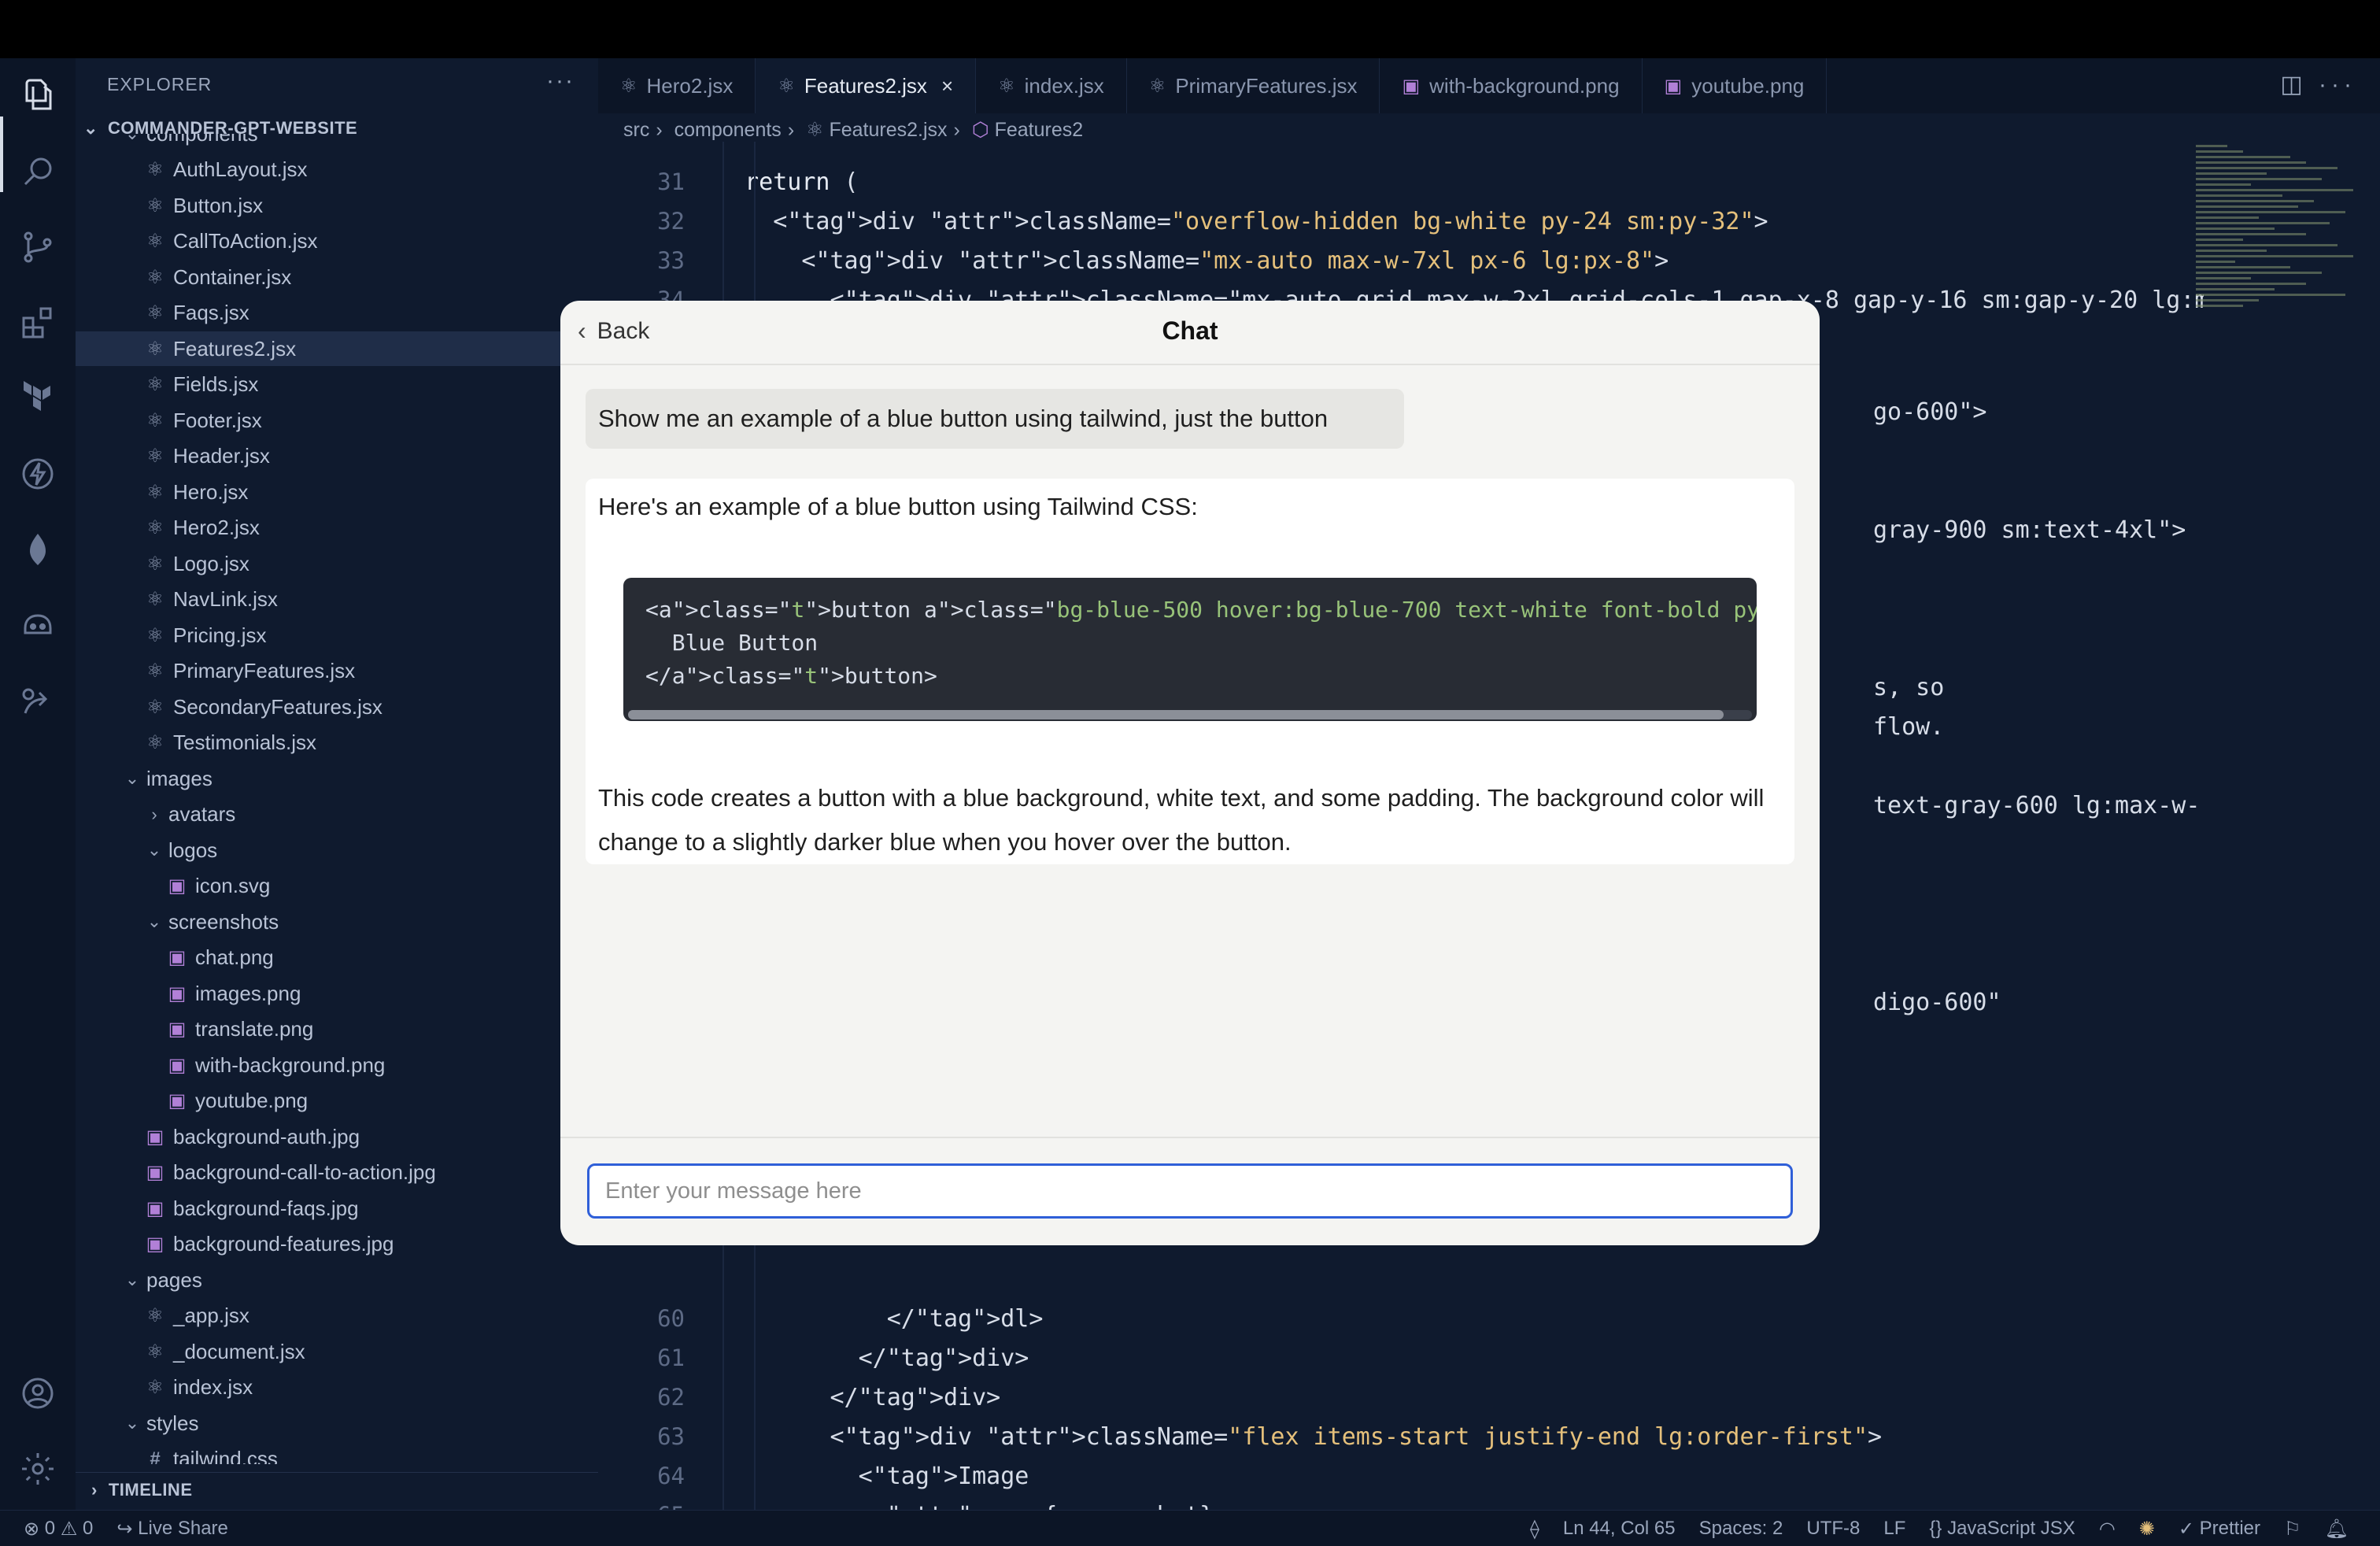  I want to click on tree-item-label: screenshots, so click(223, 921).